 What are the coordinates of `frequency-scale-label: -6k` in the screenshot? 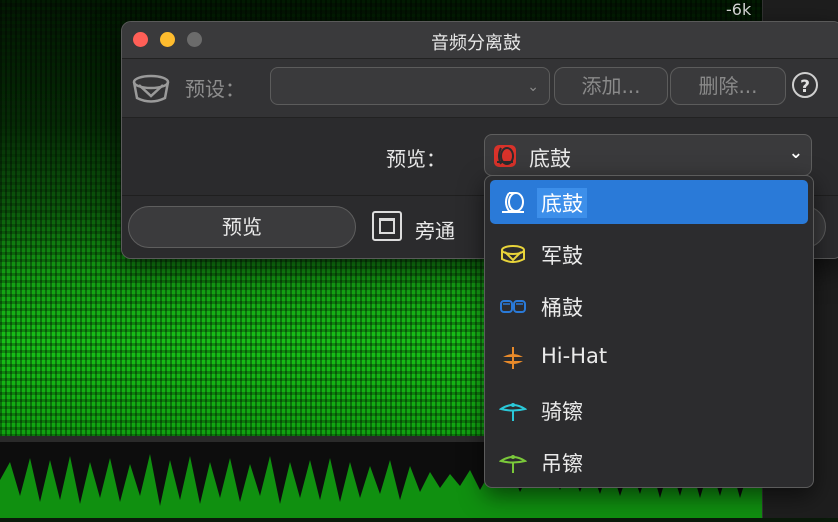 It's located at (739, 9).